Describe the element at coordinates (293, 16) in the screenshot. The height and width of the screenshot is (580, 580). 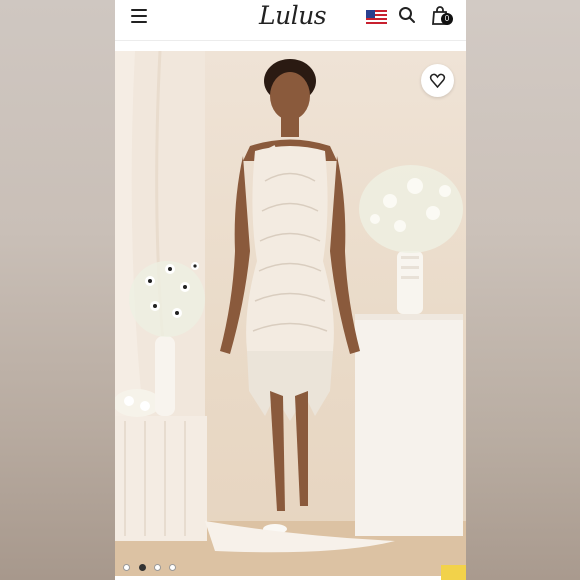
I see `site-logo: Lulus` at that location.